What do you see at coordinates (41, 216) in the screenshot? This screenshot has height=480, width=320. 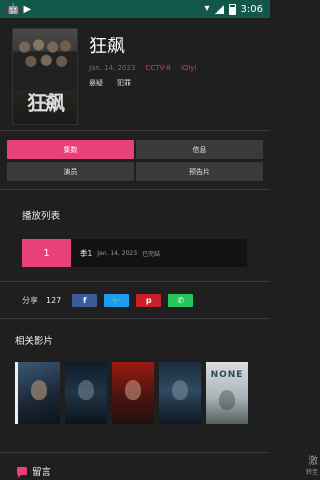 I see `playlist-title: 播放列表` at bounding box center [41, 216].